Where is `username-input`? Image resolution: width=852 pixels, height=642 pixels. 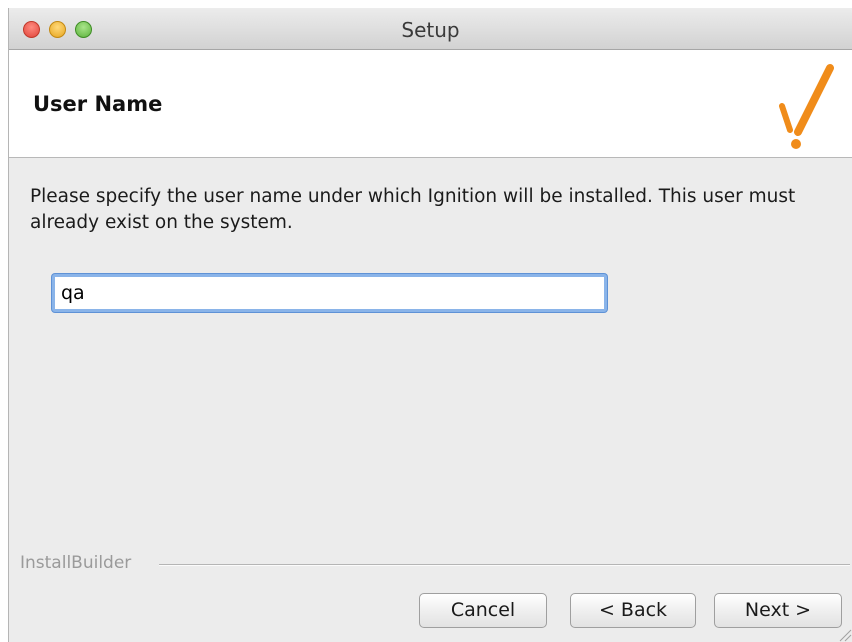 username-input is located at coordinates (329, 293).